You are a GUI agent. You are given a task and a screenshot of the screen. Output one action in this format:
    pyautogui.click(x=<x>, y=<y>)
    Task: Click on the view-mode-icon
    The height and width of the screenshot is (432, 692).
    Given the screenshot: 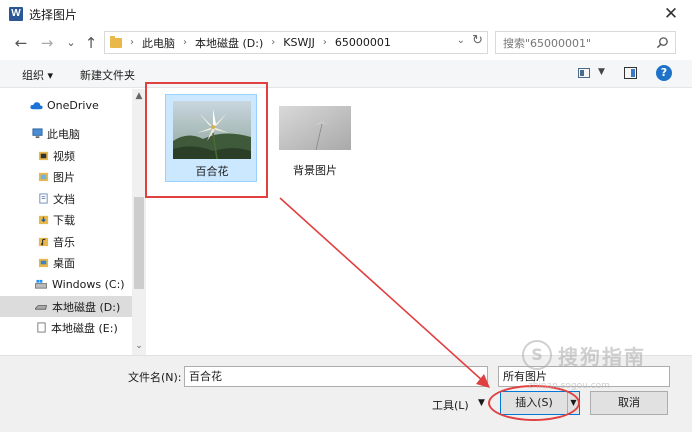 What is the action you would take?
    pyautogui.click(x=584, y=73)
    